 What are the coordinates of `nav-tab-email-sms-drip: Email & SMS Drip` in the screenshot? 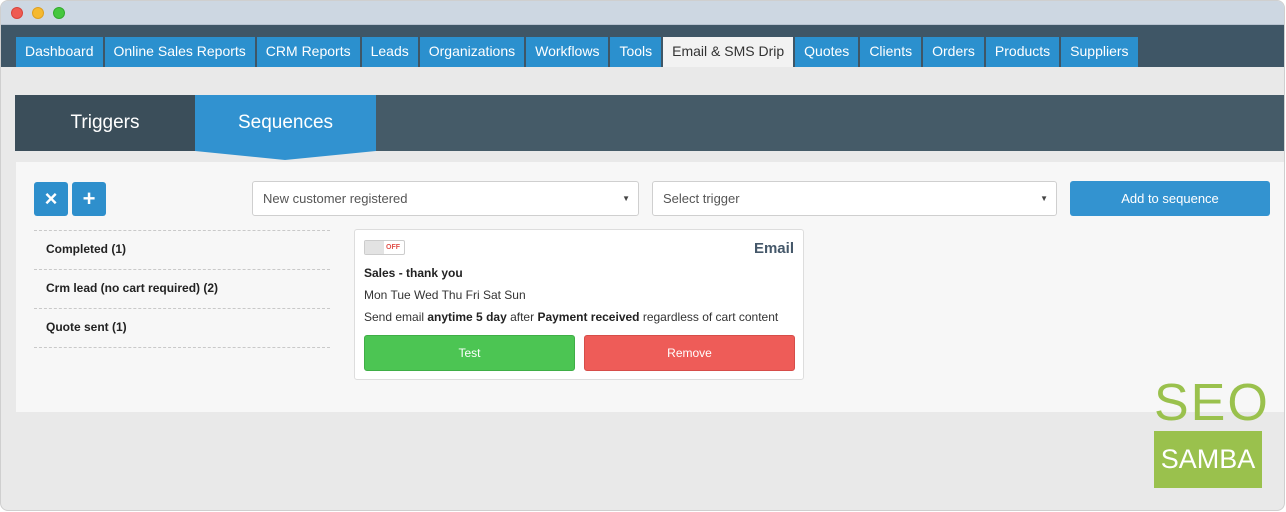 It's located at (728, 52).